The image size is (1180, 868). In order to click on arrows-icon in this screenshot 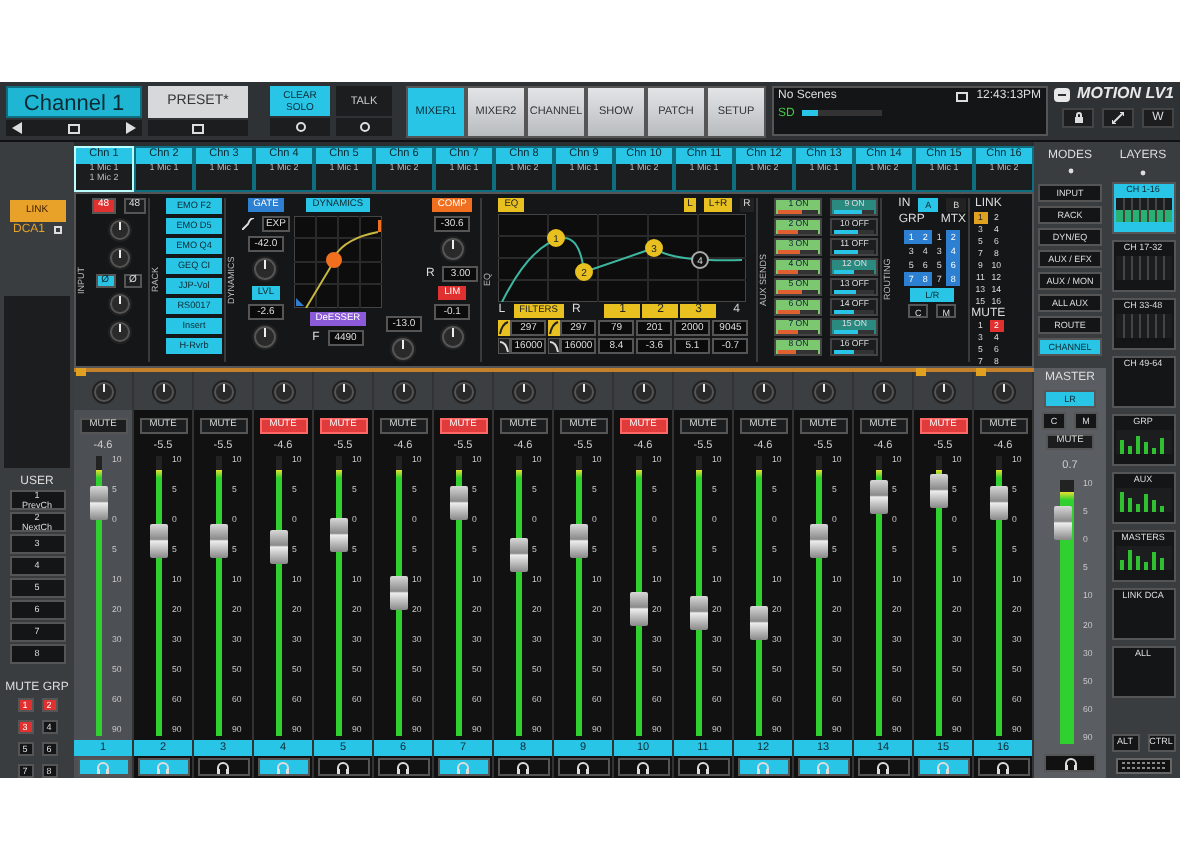, I will do `click(1118, 117)`.